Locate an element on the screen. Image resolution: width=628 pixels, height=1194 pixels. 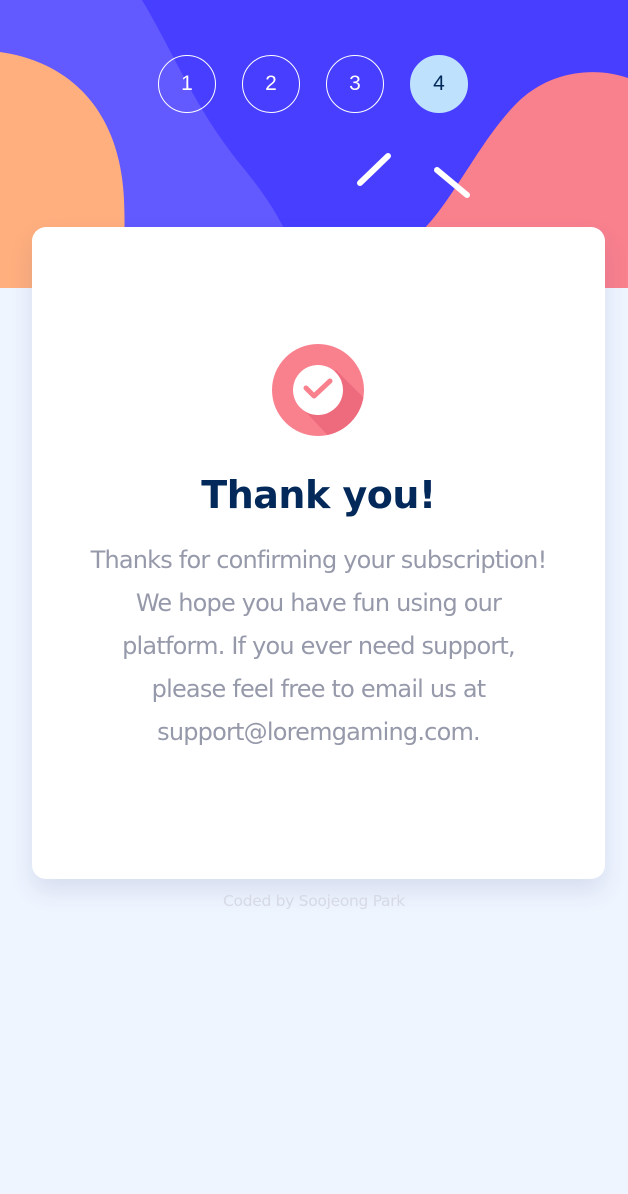
step-3: 3 is located at coordinates (355, 84).